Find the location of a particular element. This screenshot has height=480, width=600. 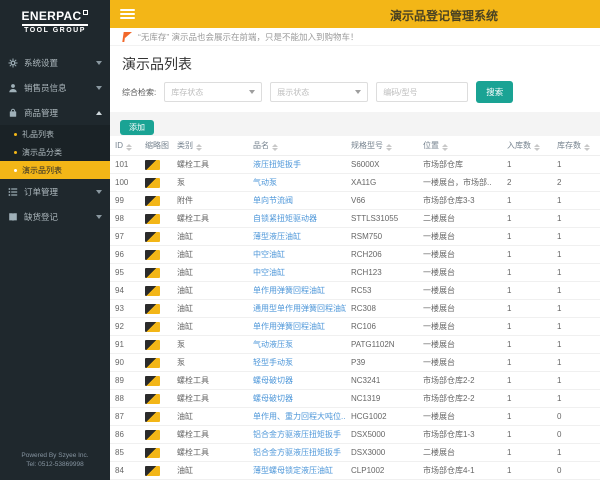

table-row: 90 泵轻型手动泵 P39 一楼展台 1 1 is located at coordinates (355, 362).